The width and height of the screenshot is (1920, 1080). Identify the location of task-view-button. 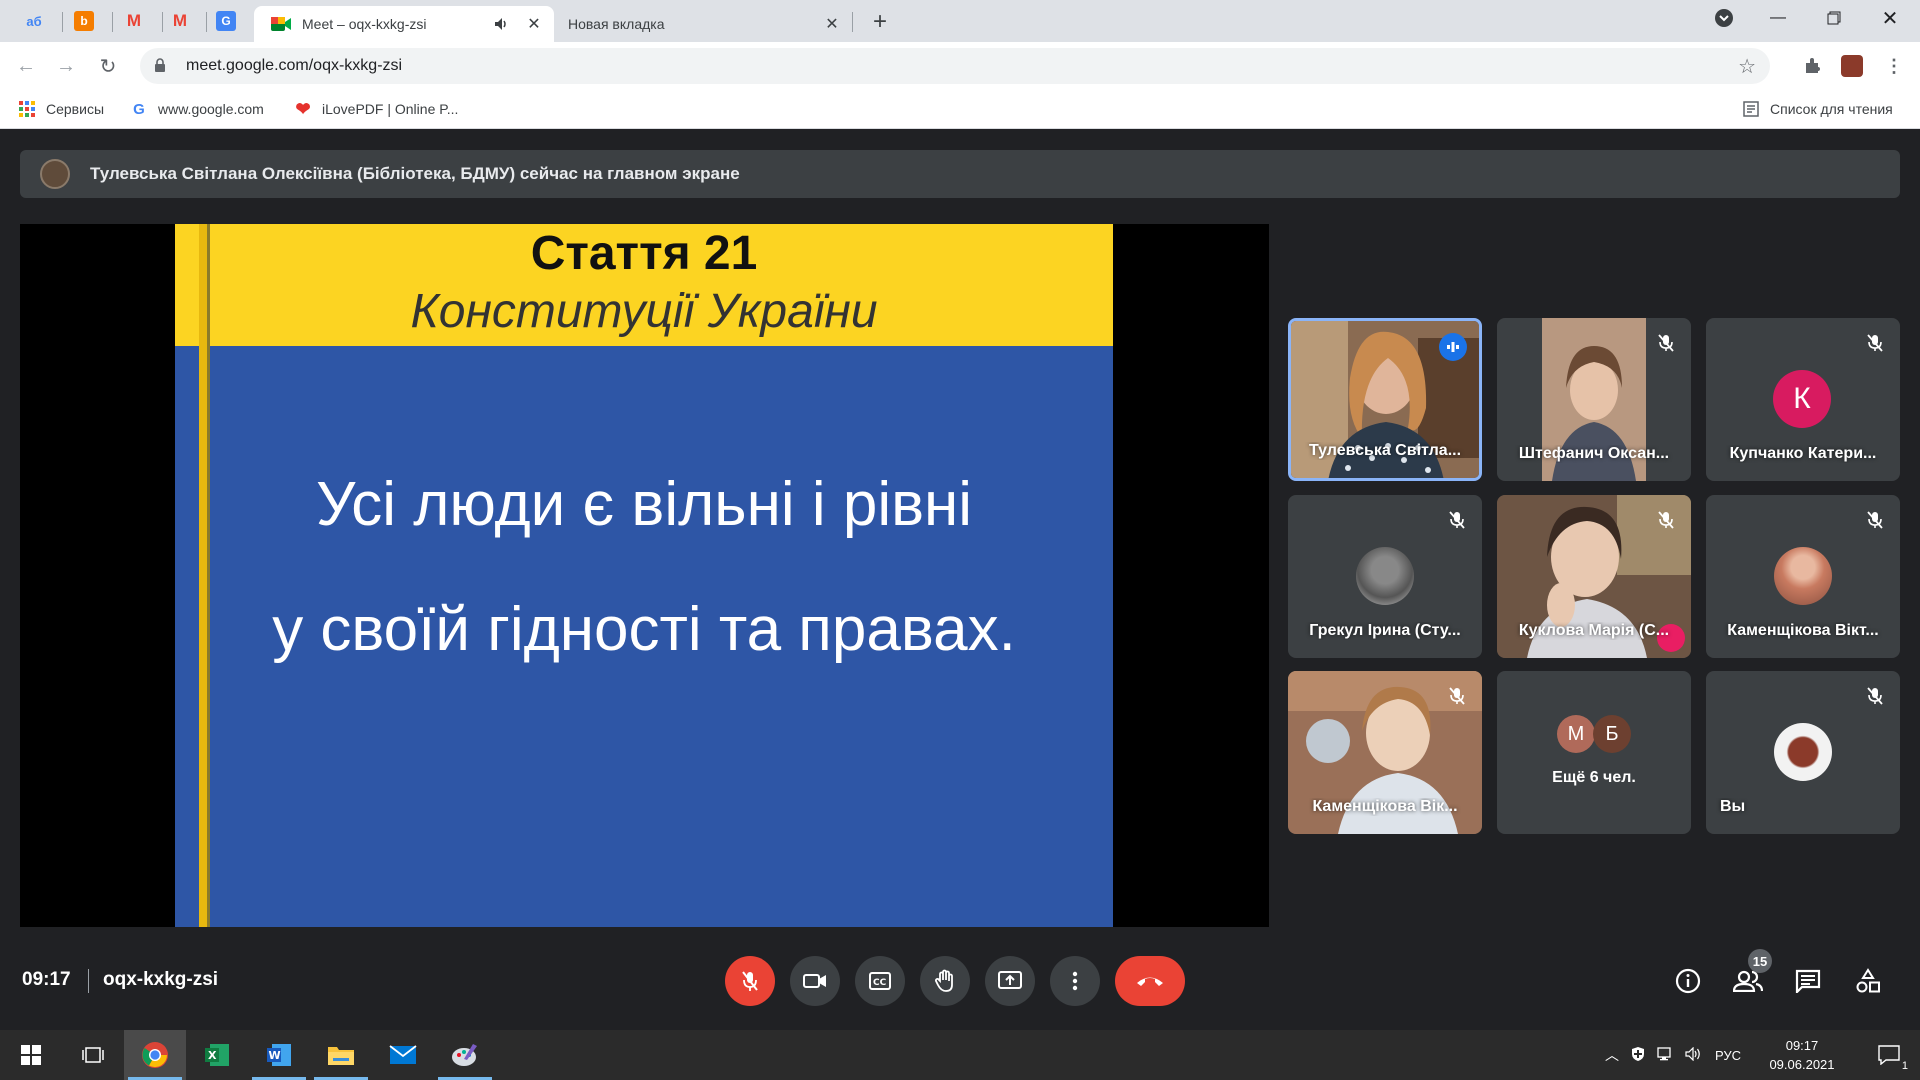
(93, 1055).